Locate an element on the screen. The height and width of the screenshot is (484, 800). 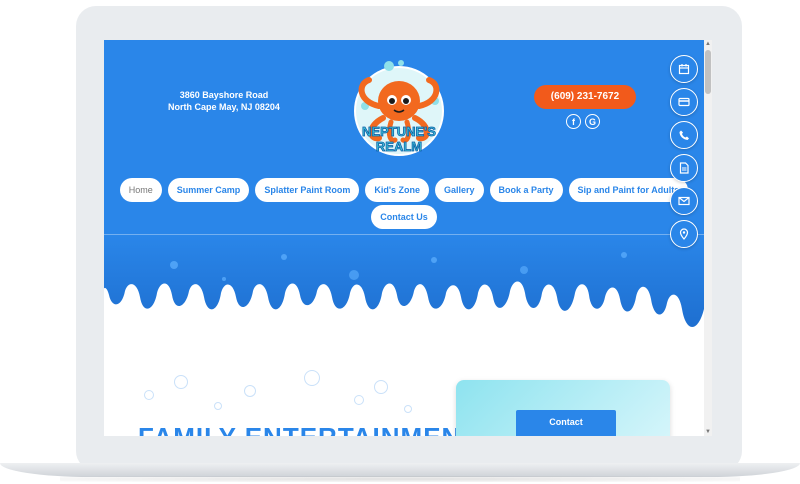
laptop-base is located at coordinates (400, 470).